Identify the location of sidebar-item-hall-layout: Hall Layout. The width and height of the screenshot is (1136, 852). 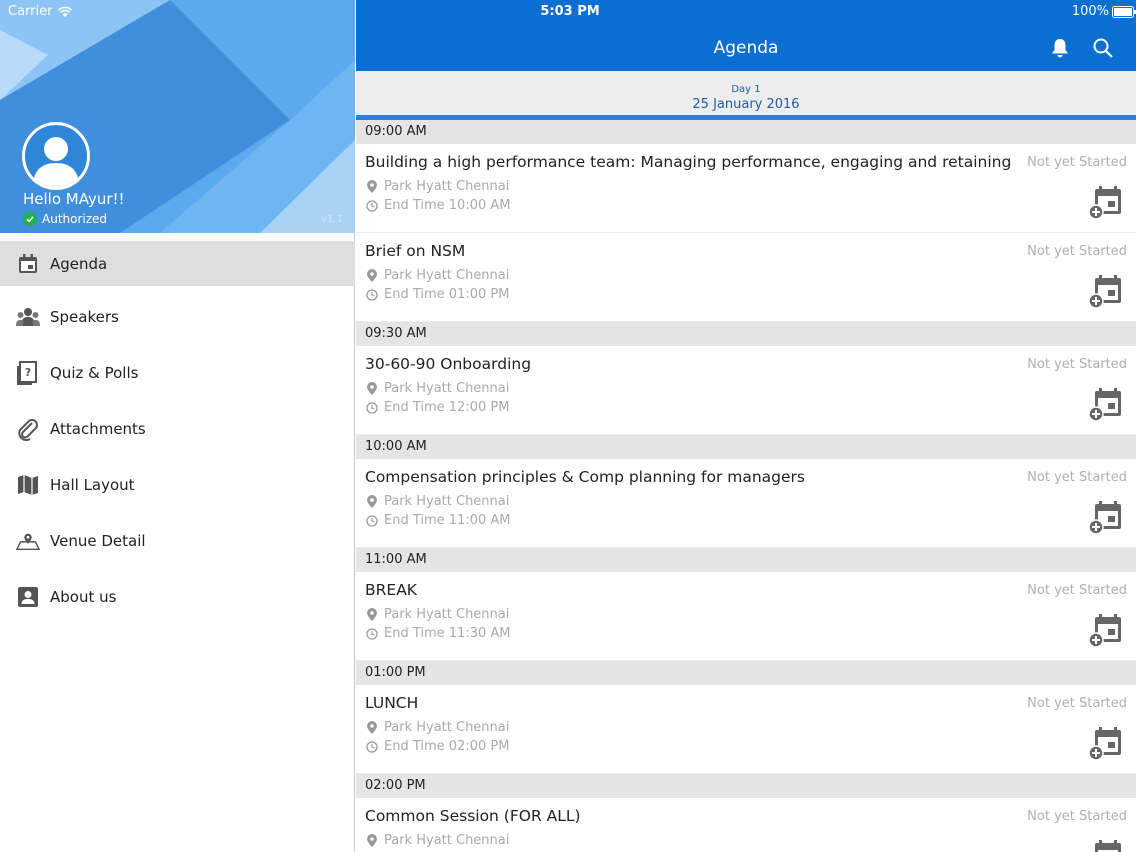
(177, 485).